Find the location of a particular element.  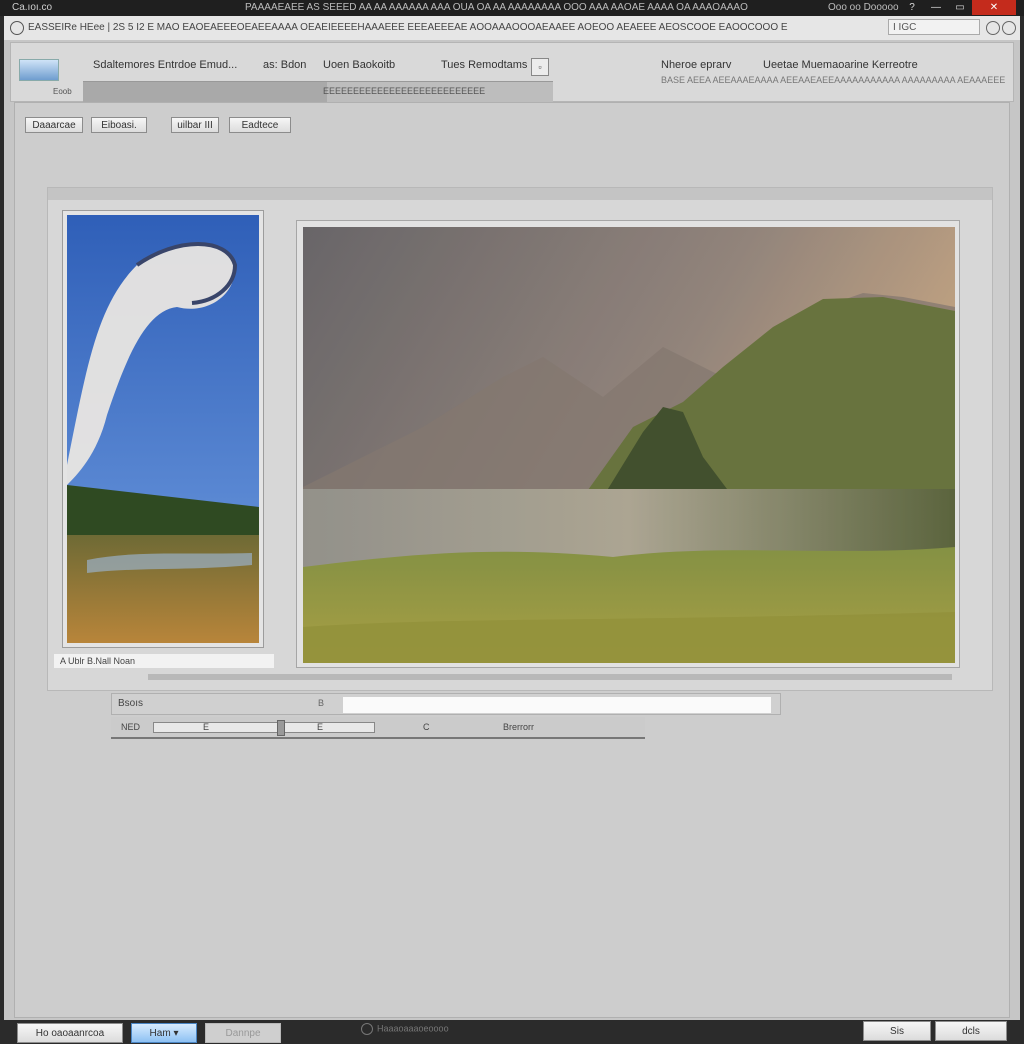

thumbnail-image is located at coordinates (163, 429).